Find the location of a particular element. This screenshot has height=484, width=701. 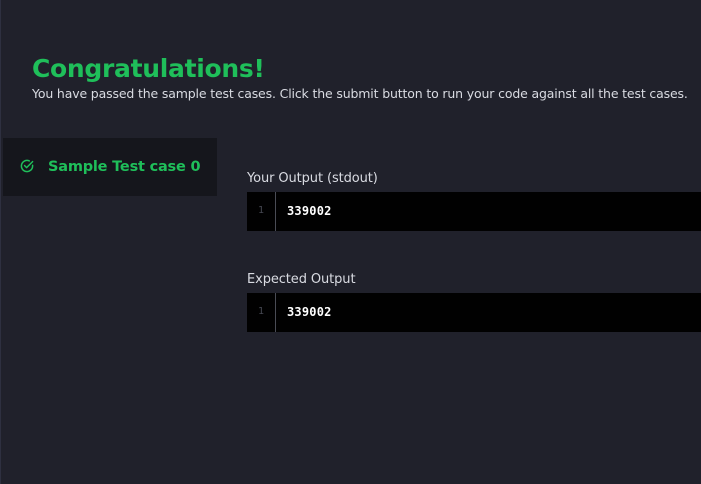

your-output-value: 339002 is located at coordinates (309, 211).